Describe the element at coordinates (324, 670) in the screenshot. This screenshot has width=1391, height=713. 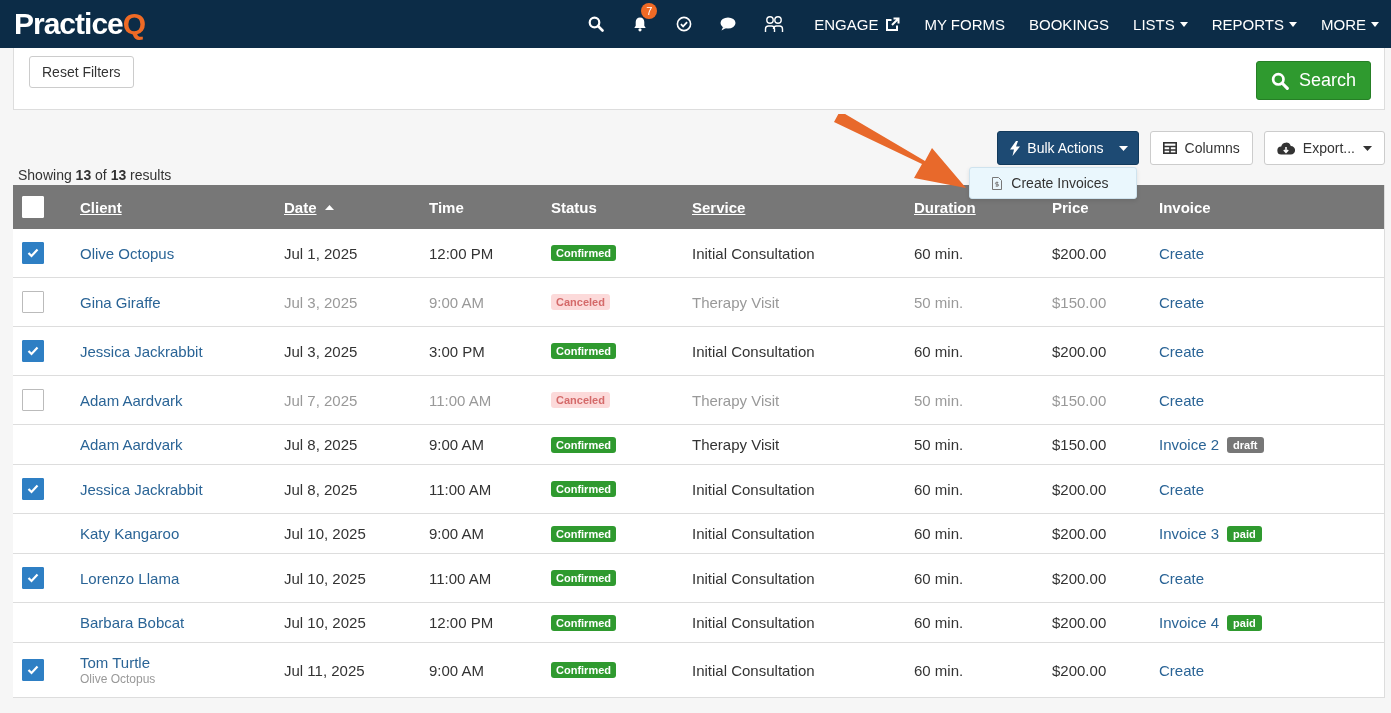
I see `date-cell: Jul 11, 2025` at that location.